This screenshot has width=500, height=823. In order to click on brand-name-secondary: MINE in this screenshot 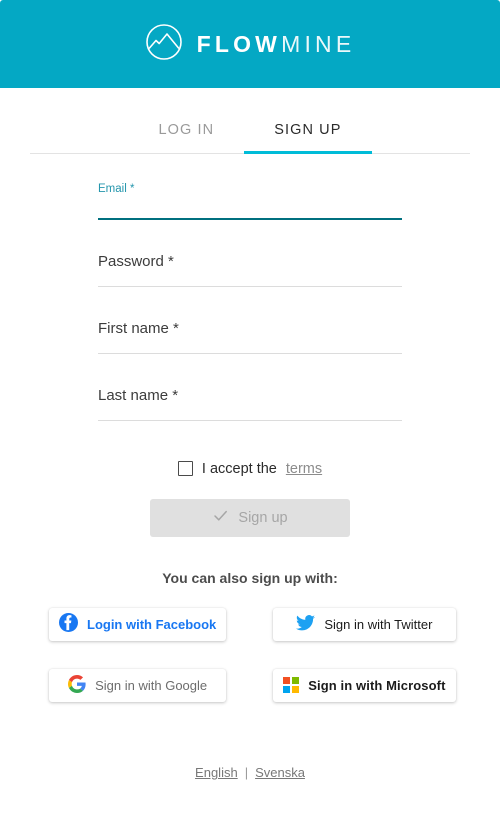, I will do `click(318, 43)`.